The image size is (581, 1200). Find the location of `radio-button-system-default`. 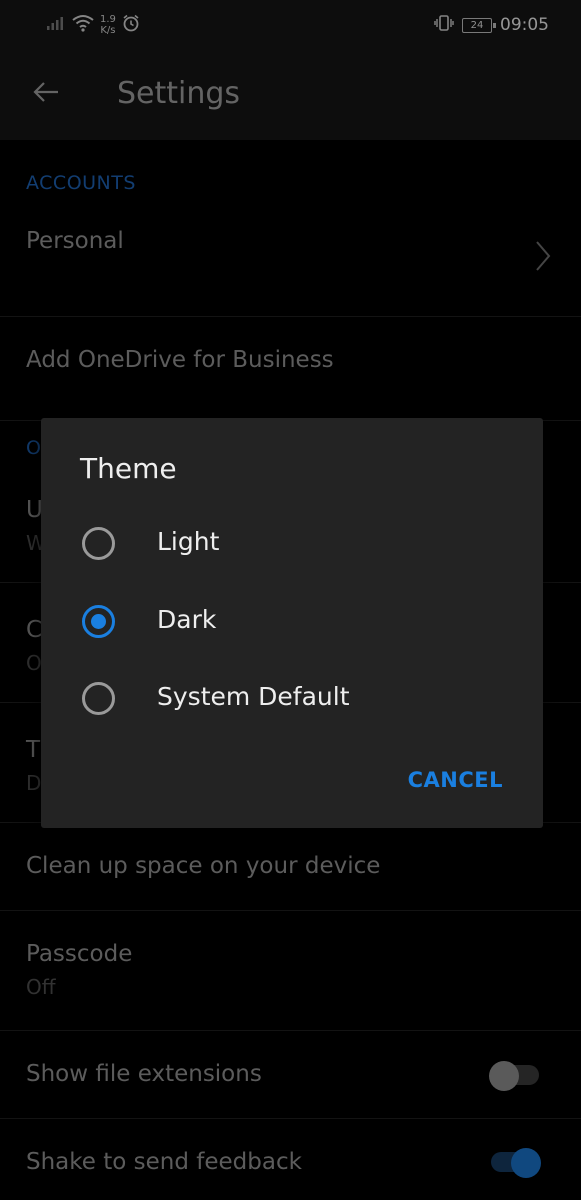

radio-button-system-default is located at coordinates (98, 698).